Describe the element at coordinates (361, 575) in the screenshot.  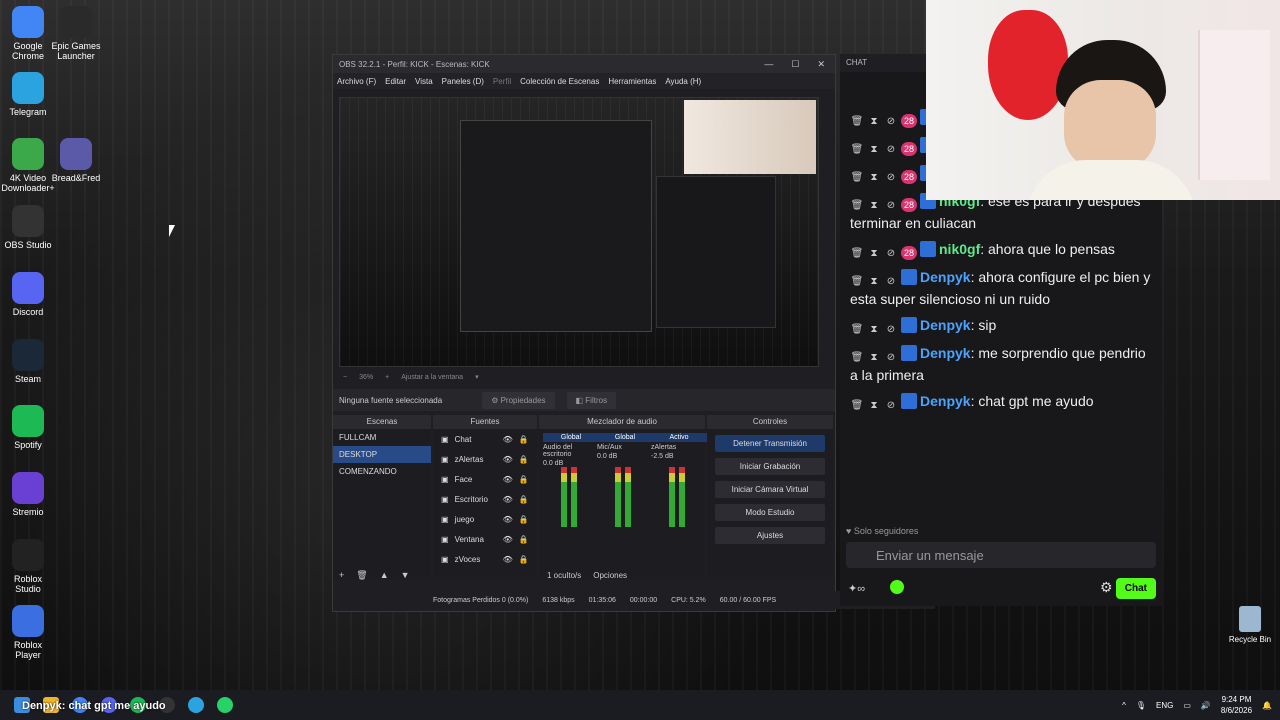
I see `delete-icon: 🗑` at that location.